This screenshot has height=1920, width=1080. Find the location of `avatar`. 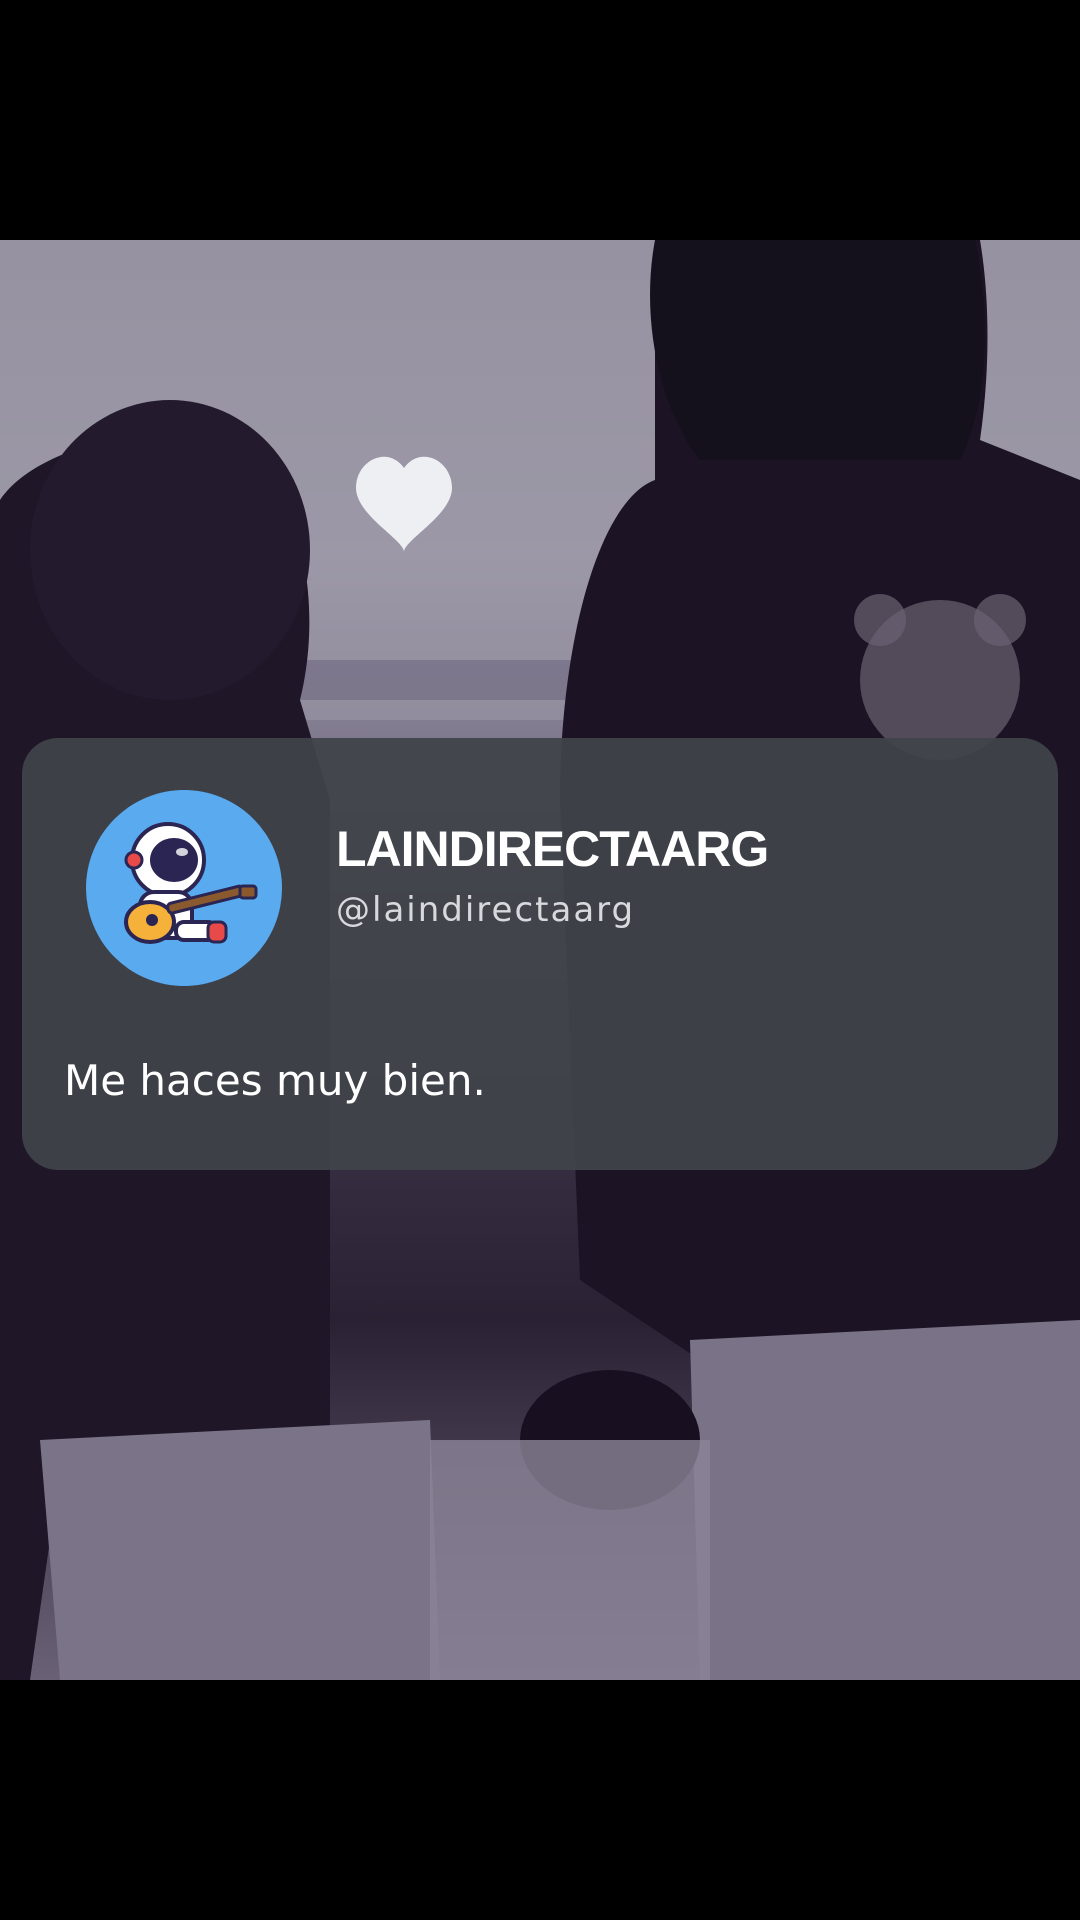

avatar is located at coordinates (184, 888).